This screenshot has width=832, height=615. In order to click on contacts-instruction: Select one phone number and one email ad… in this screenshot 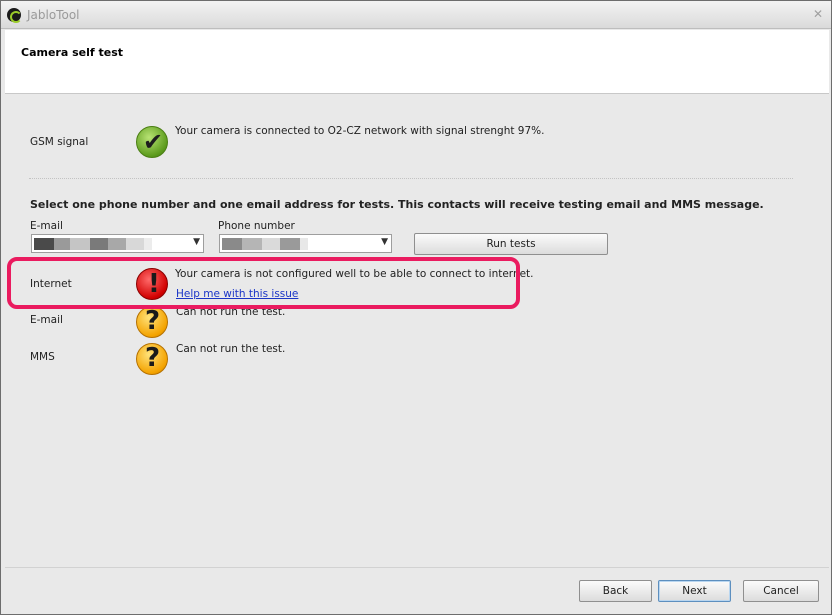, I will do `click(397, 204)`.